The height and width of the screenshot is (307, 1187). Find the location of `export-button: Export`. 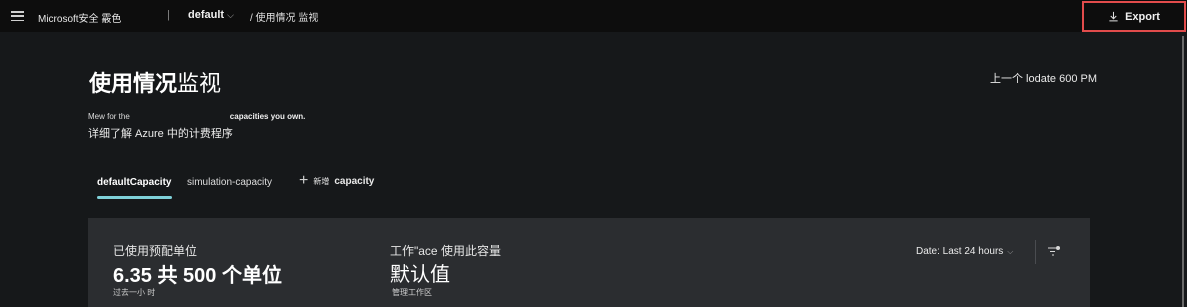

export-button: Export is located at coordinates (1134, 16).